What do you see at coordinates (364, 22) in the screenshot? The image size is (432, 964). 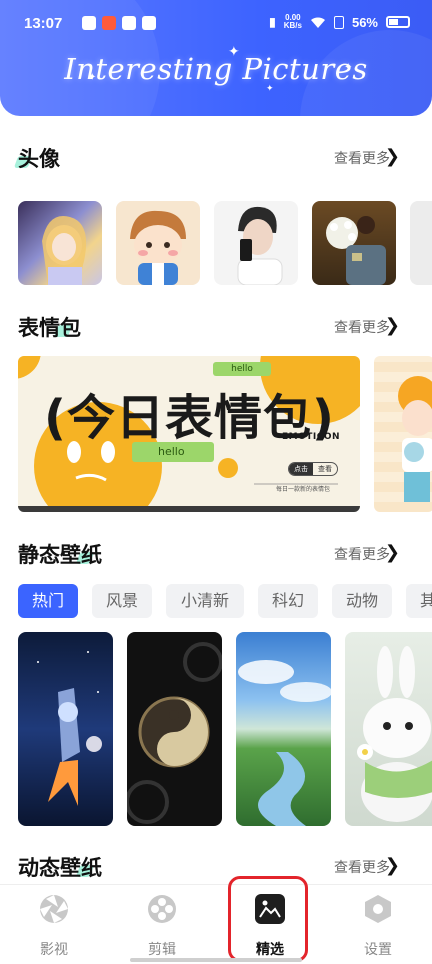 I see `battery-percent: 56%` at bounding box center [364, 22].